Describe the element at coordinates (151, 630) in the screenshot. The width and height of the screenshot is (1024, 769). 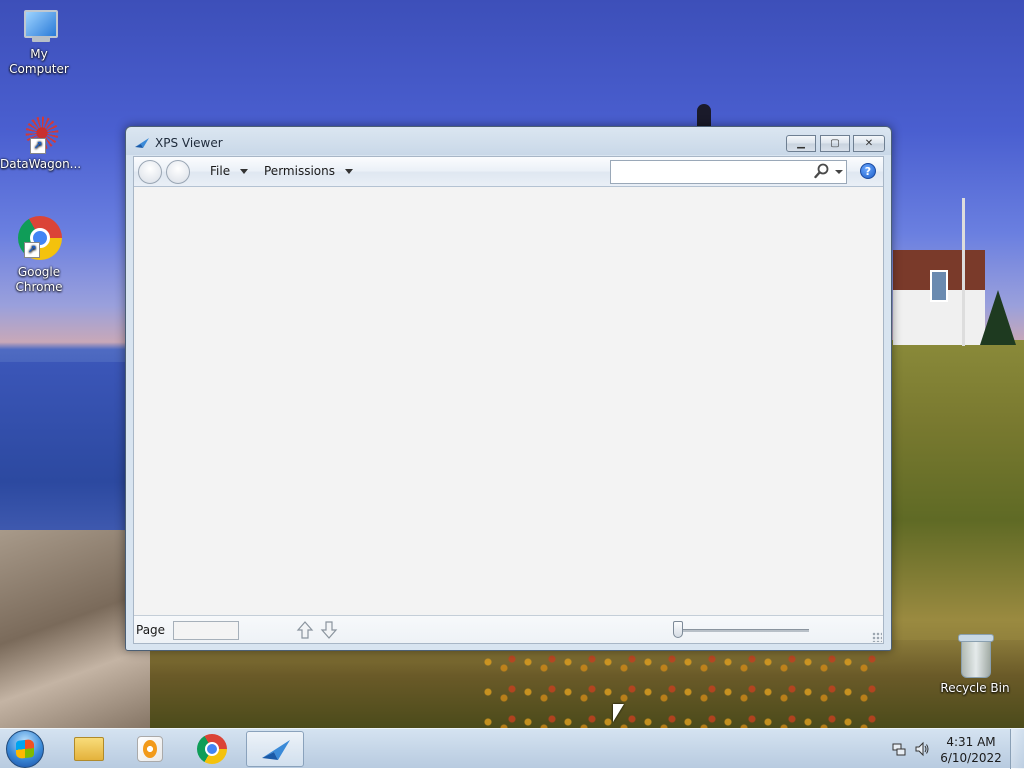
I see `page-label: Page` at that location.